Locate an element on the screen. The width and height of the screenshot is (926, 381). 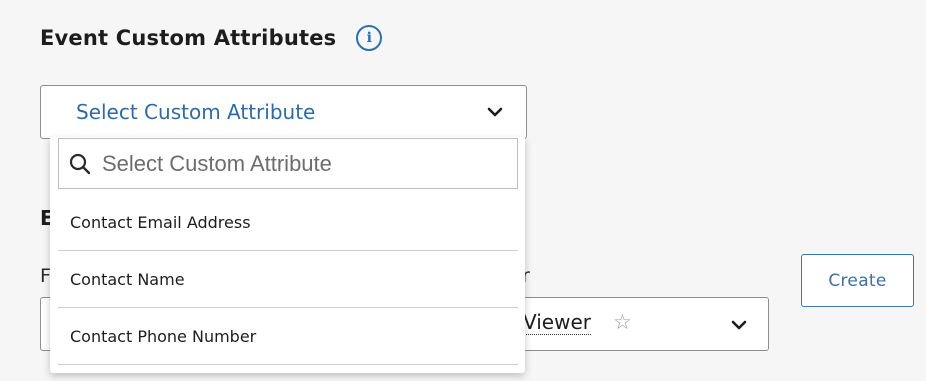
section-title: Event Custom Attributes is located at coordinates (188, 38).